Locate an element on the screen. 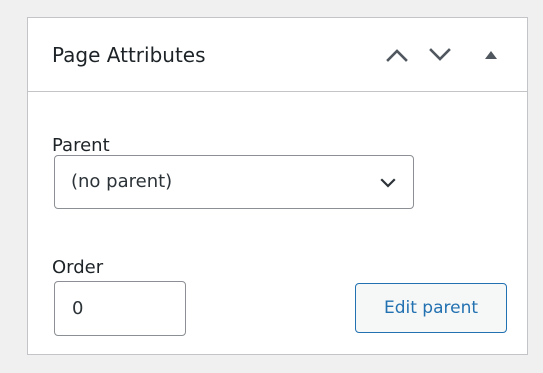 The height and width of the screenshot is (373, 543). chevron-up-icon is located at coordinates (397, 55).